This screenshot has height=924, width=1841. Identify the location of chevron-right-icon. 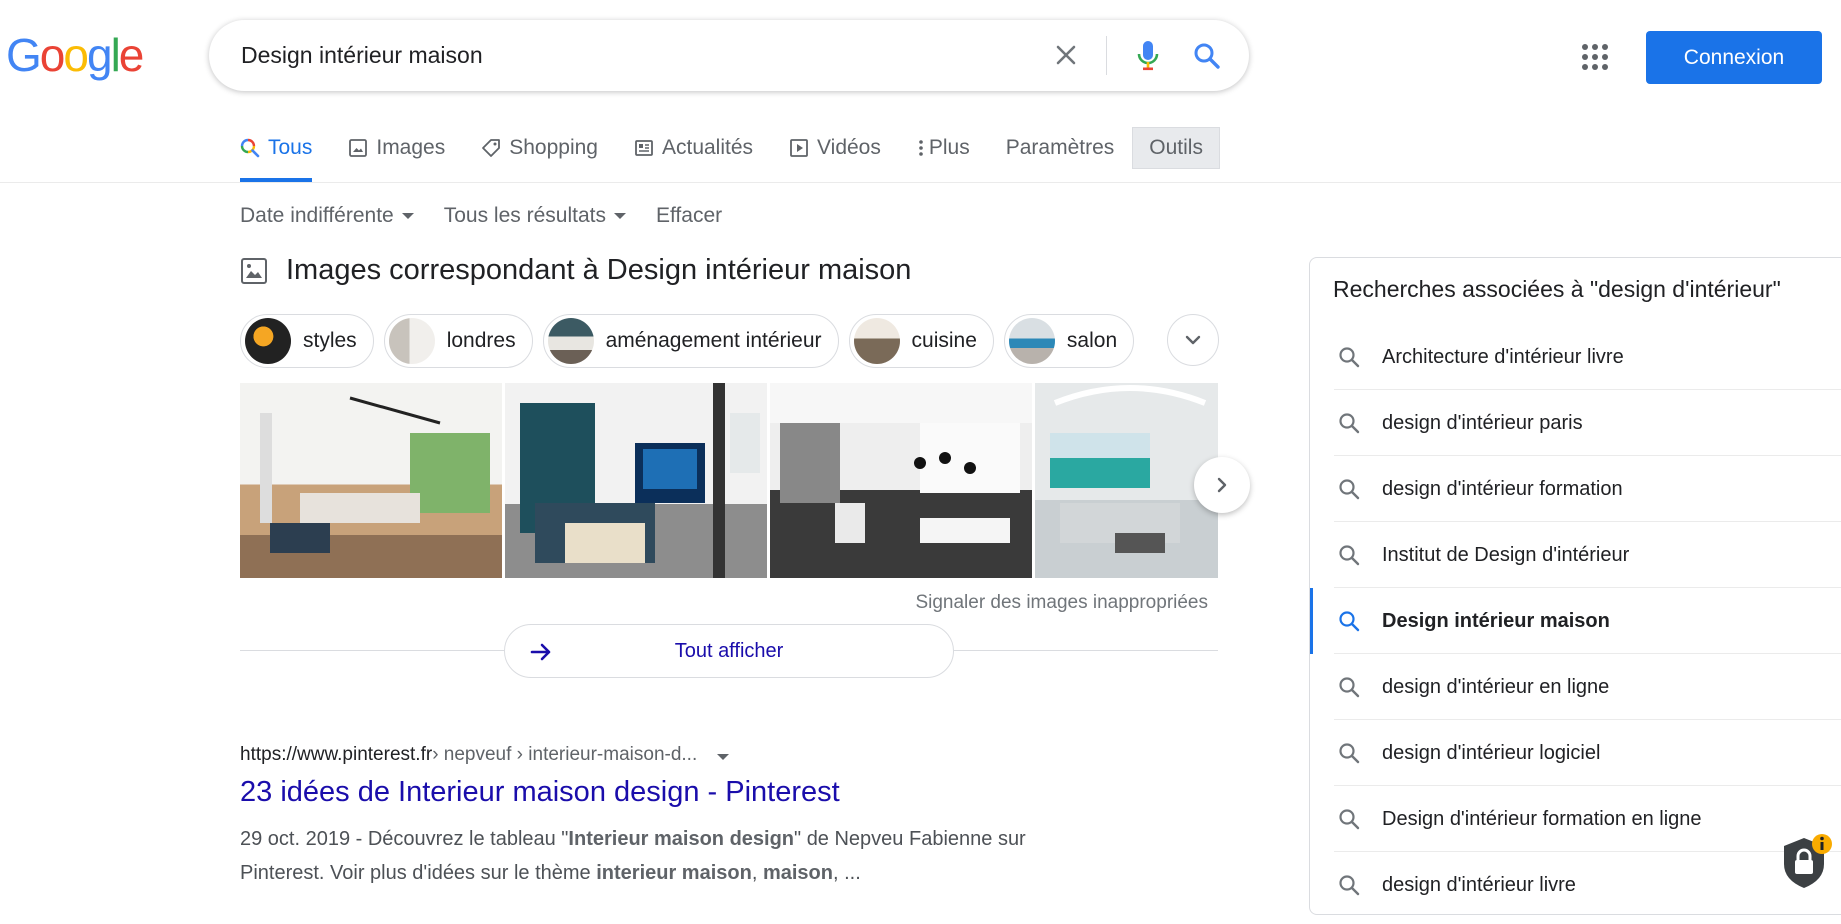
(1222, 485).